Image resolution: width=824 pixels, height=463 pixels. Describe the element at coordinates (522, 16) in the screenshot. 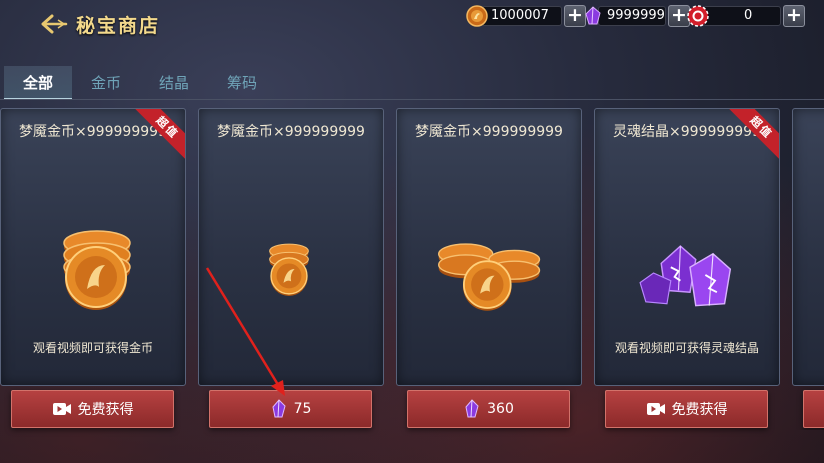

I see `gold-coin-amount: 1000007` at that location.